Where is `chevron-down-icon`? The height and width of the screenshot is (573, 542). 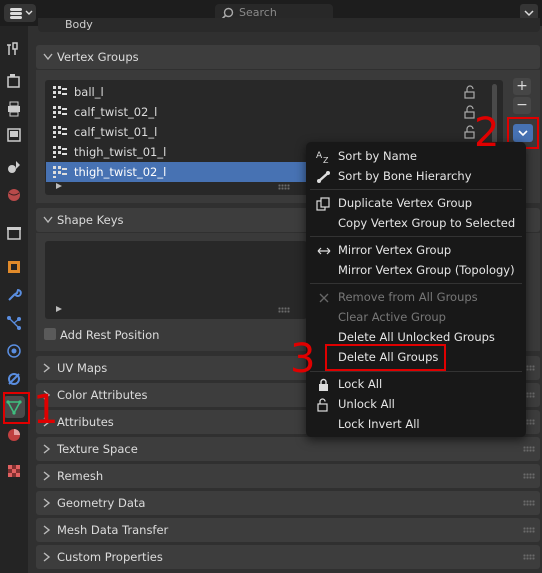 chevron-down-icon is located at coordinates (48, 57).